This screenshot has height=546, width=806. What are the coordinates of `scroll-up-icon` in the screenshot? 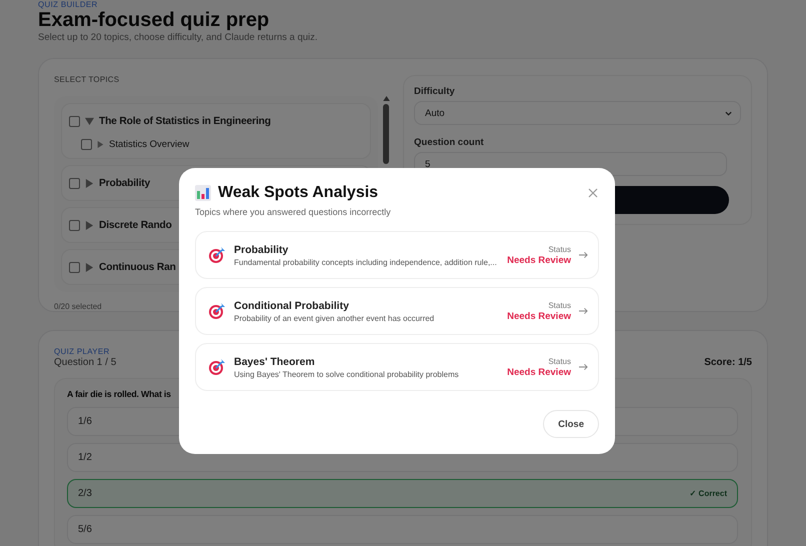 It's located at (386, 98).